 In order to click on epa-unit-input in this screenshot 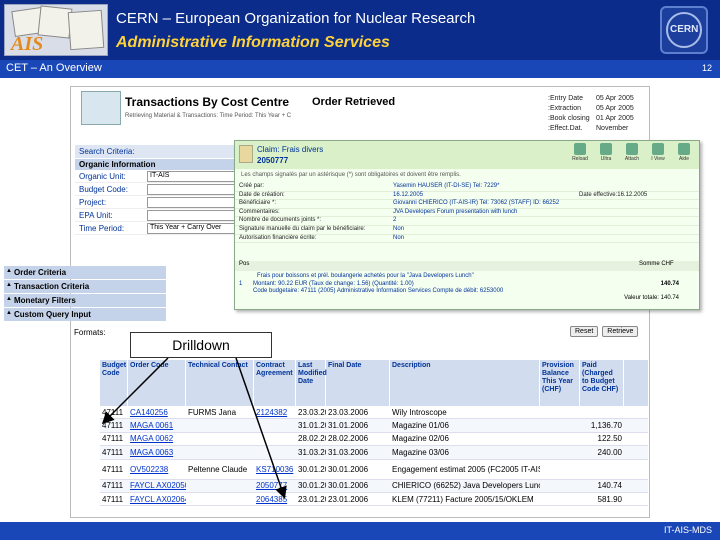, I will do `click(192, 215)`.